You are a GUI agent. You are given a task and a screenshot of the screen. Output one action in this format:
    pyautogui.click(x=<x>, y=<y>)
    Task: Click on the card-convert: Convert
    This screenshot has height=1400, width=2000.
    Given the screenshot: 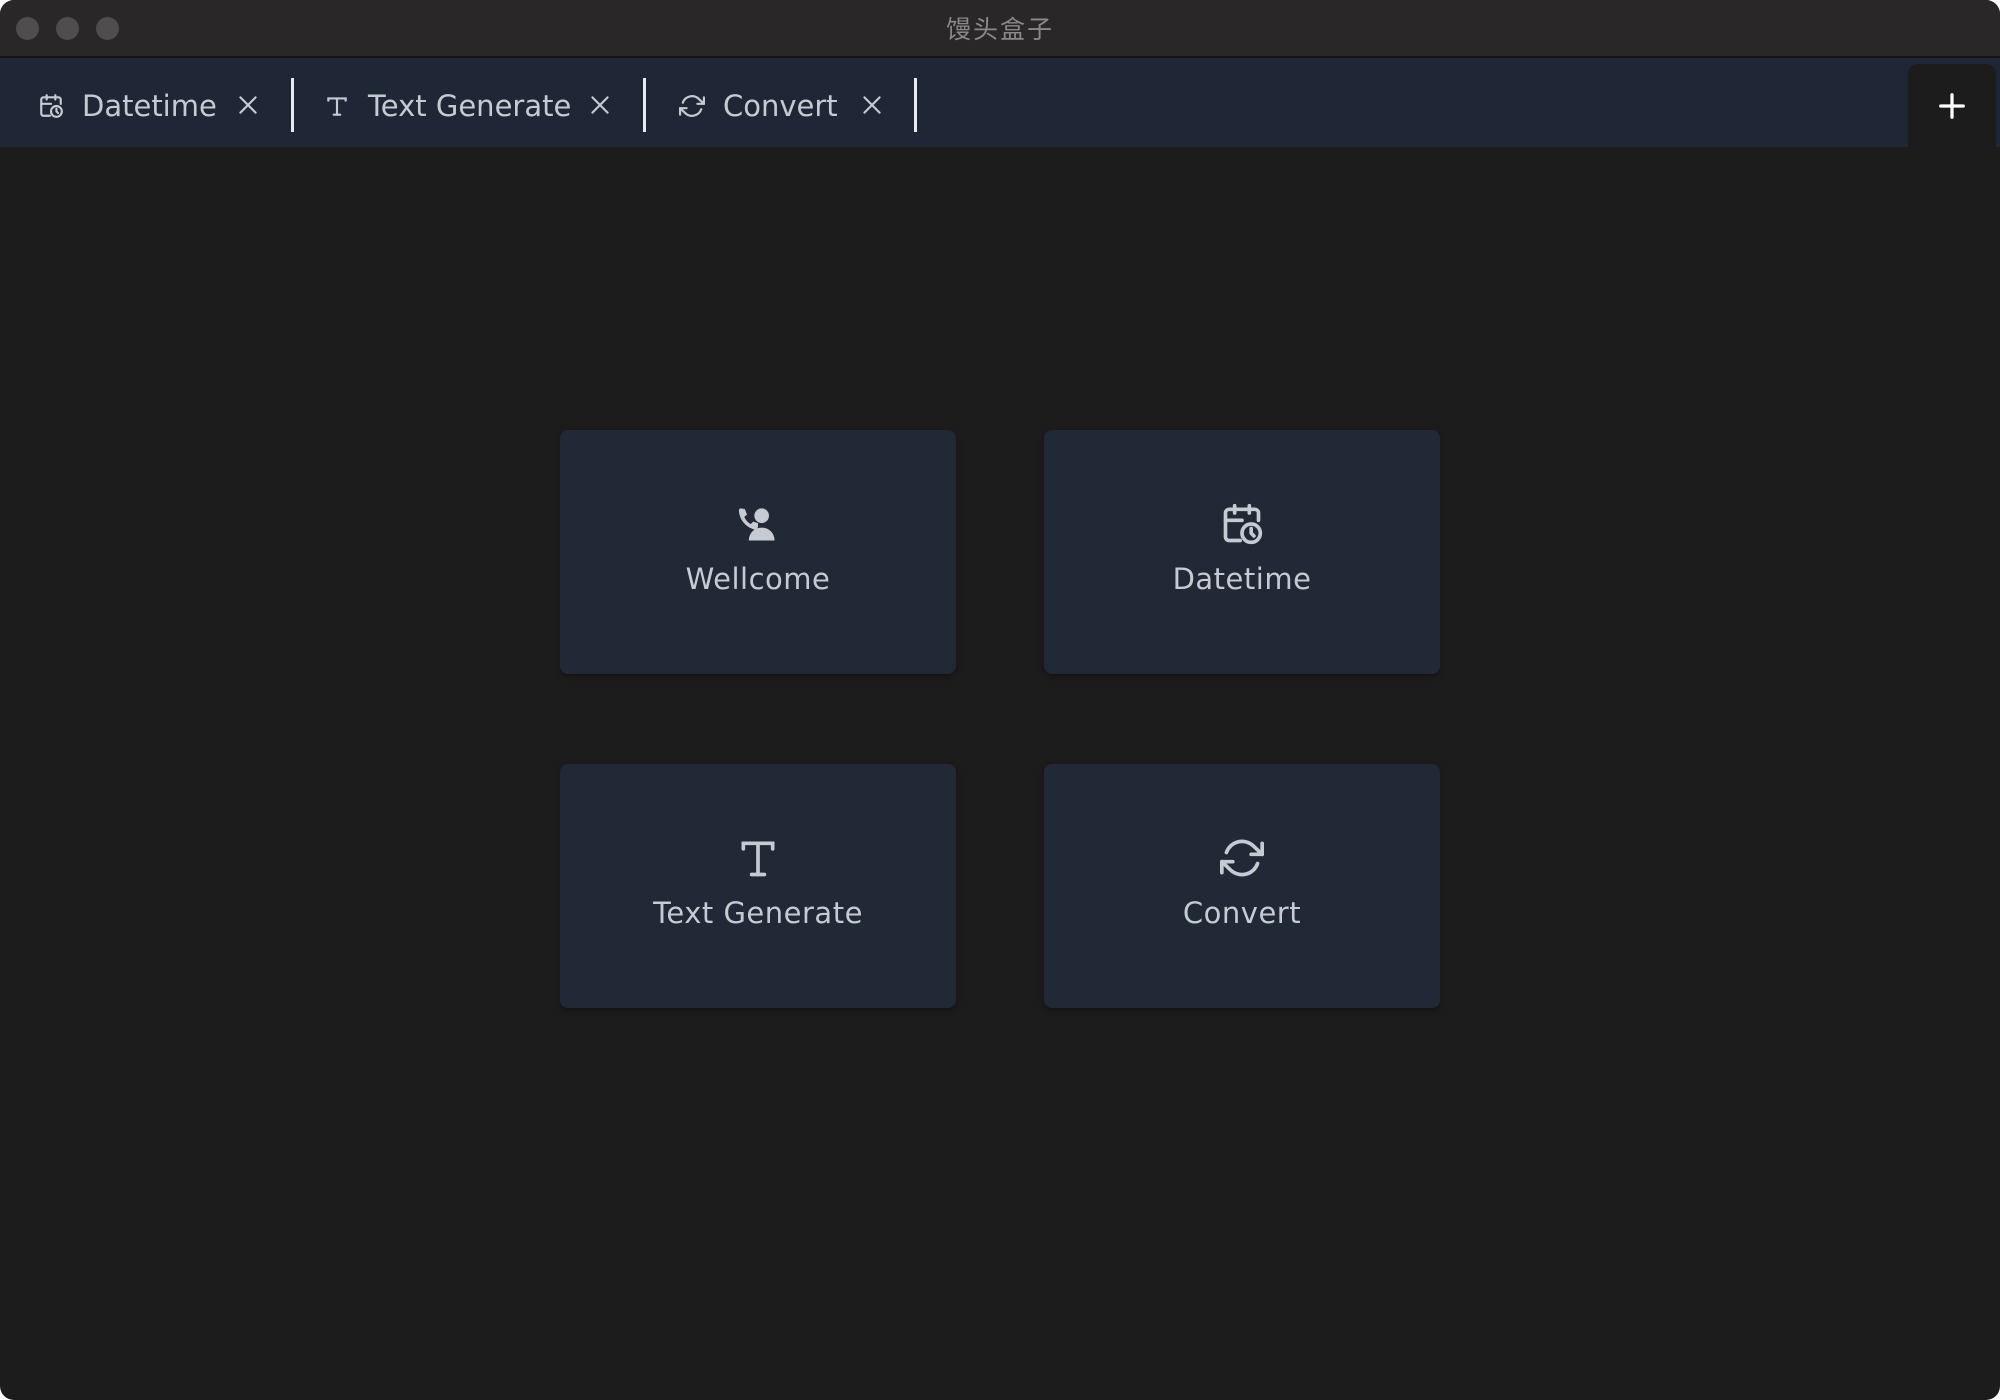 What is the action you would take?
    pyautogui.click(x=1242, y=886)
    